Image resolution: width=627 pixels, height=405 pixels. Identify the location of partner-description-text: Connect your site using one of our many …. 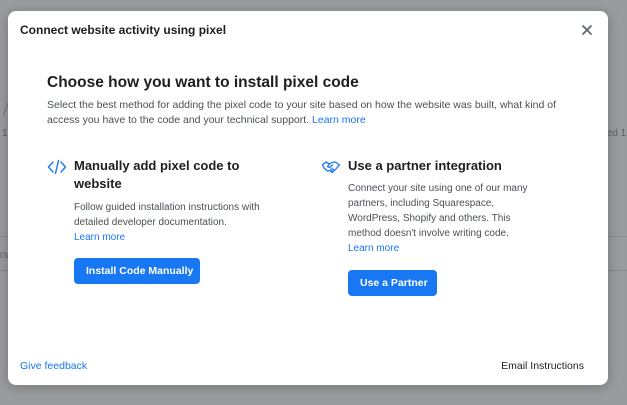
(438, 211).